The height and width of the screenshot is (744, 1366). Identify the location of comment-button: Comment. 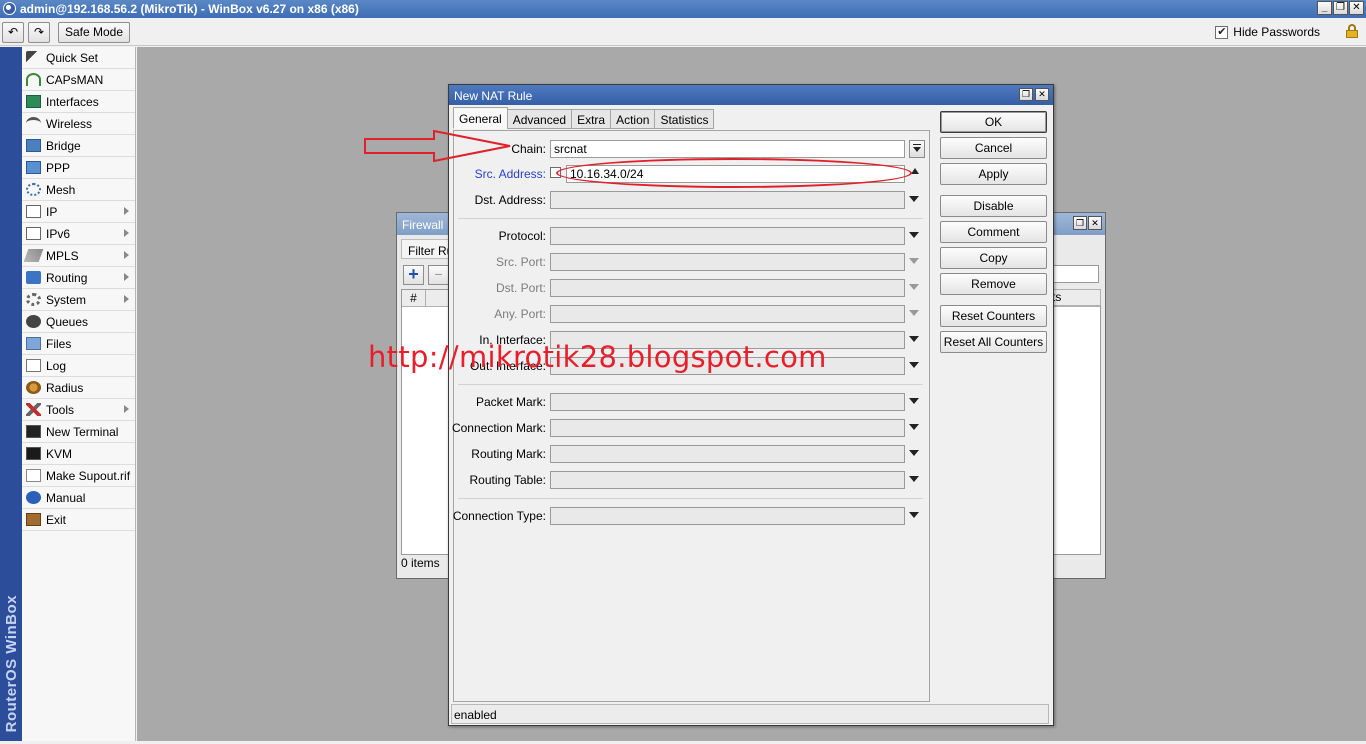
(993, 232).